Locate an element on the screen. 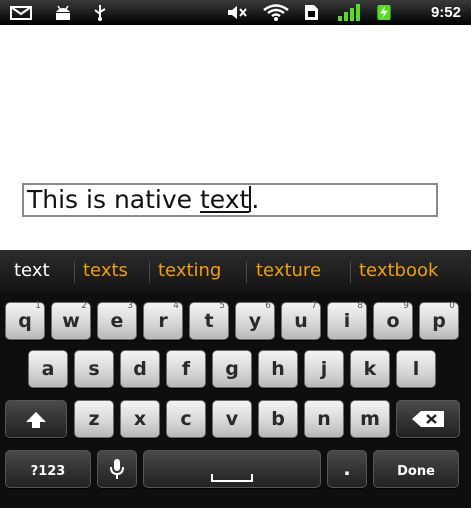 The height and width of the screenshot is (508, 471). key-label: h is located at coordinates (278, 369).